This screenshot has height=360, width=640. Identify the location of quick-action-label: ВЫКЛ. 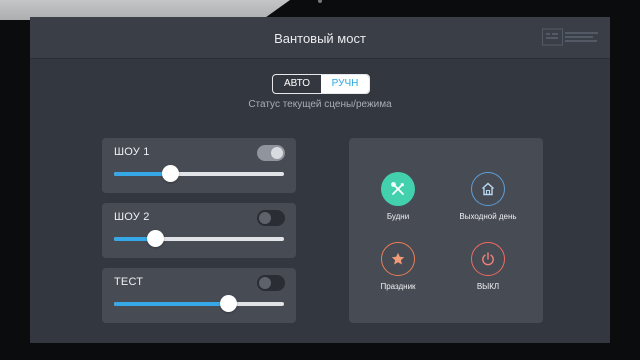
(488, 286).